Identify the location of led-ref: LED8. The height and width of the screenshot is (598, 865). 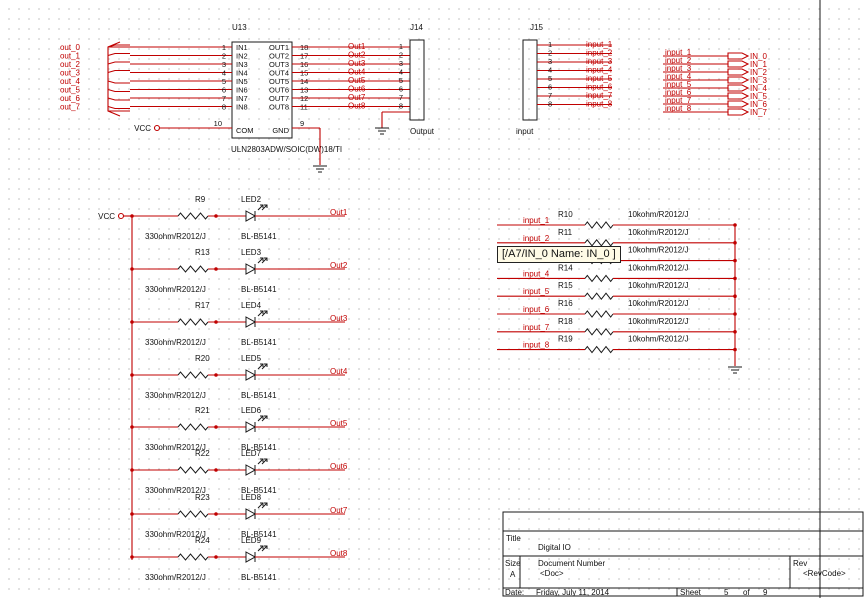
(251, 497).